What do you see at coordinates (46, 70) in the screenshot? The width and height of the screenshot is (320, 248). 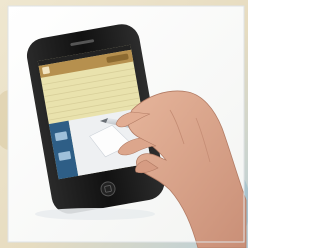 I see `notes-icon` at bounding box center [46, 70].